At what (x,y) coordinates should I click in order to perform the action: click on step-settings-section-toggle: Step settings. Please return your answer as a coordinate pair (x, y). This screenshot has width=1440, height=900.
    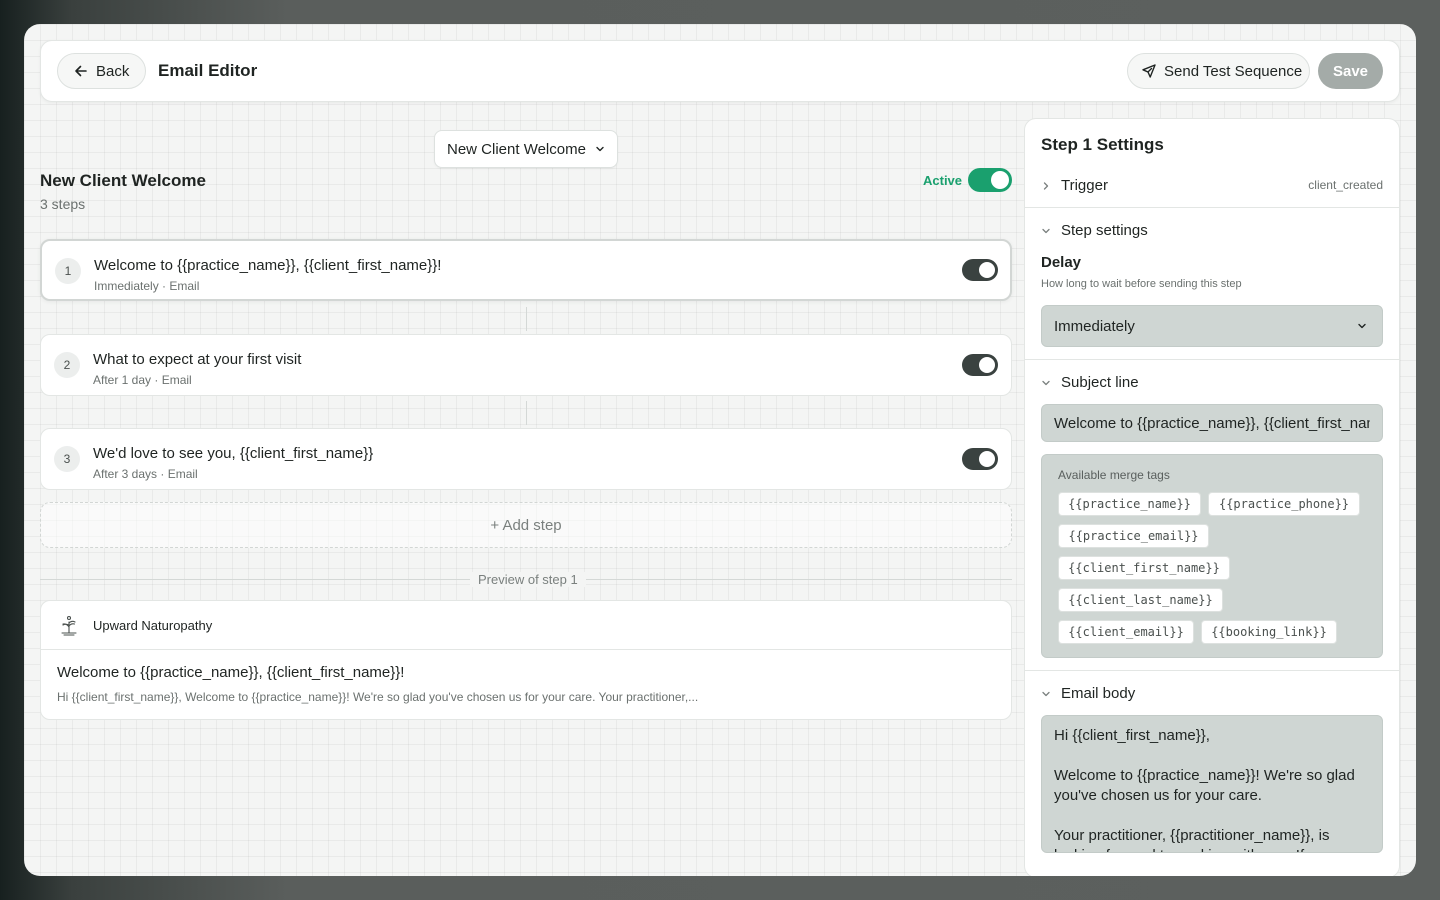
    Looking at the image, I should click on (1094, 230).